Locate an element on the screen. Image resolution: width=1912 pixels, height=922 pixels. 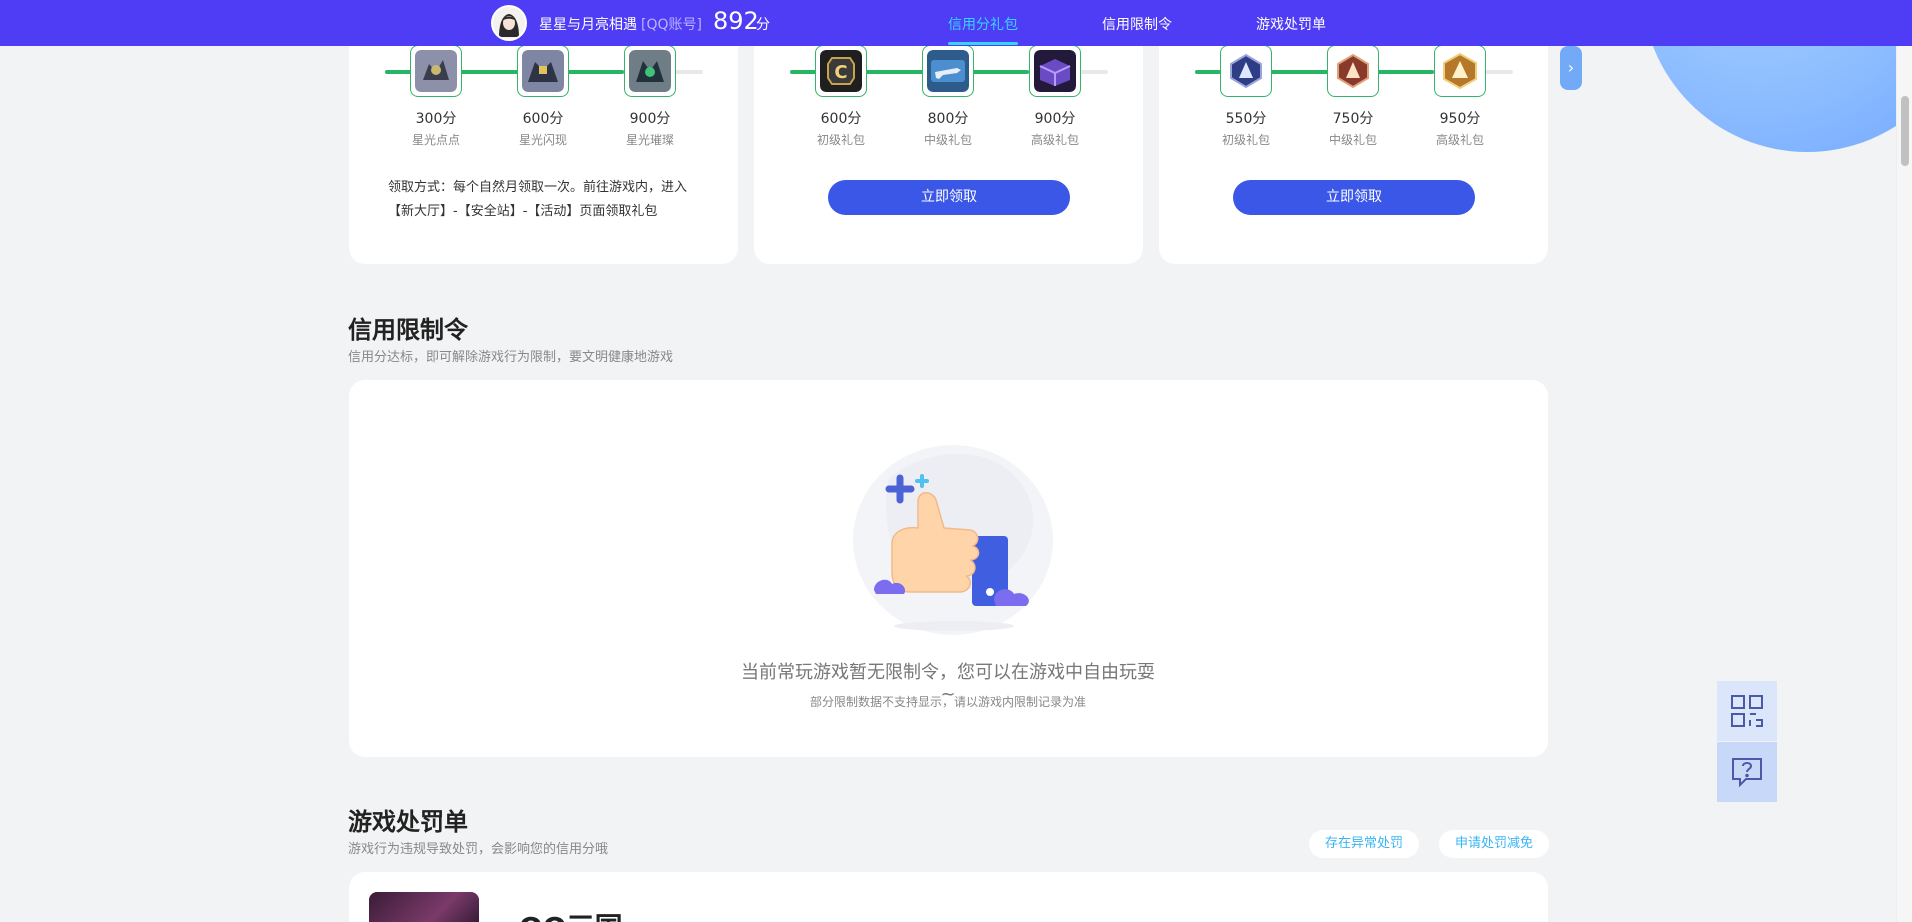
scrollbar-thumb is located at coordinates (1905, 131).